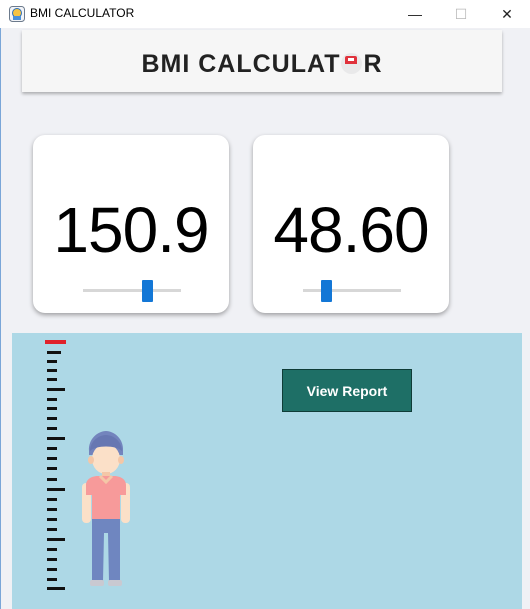 The height and width of the screenshot is (609, 530). What do you see at coordinates (241, 63) in the screenshot?
I see `page-title-part-1: BMI CALCULAT` at bounding box center [241, 63].